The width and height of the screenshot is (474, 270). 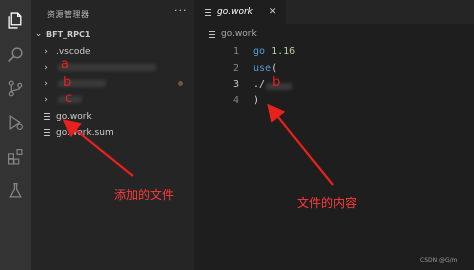 What do you see at coordinates (68, 14) in the screenshot?
I see `explorer-title: 资源管理器` at bounding box center [68, 14].